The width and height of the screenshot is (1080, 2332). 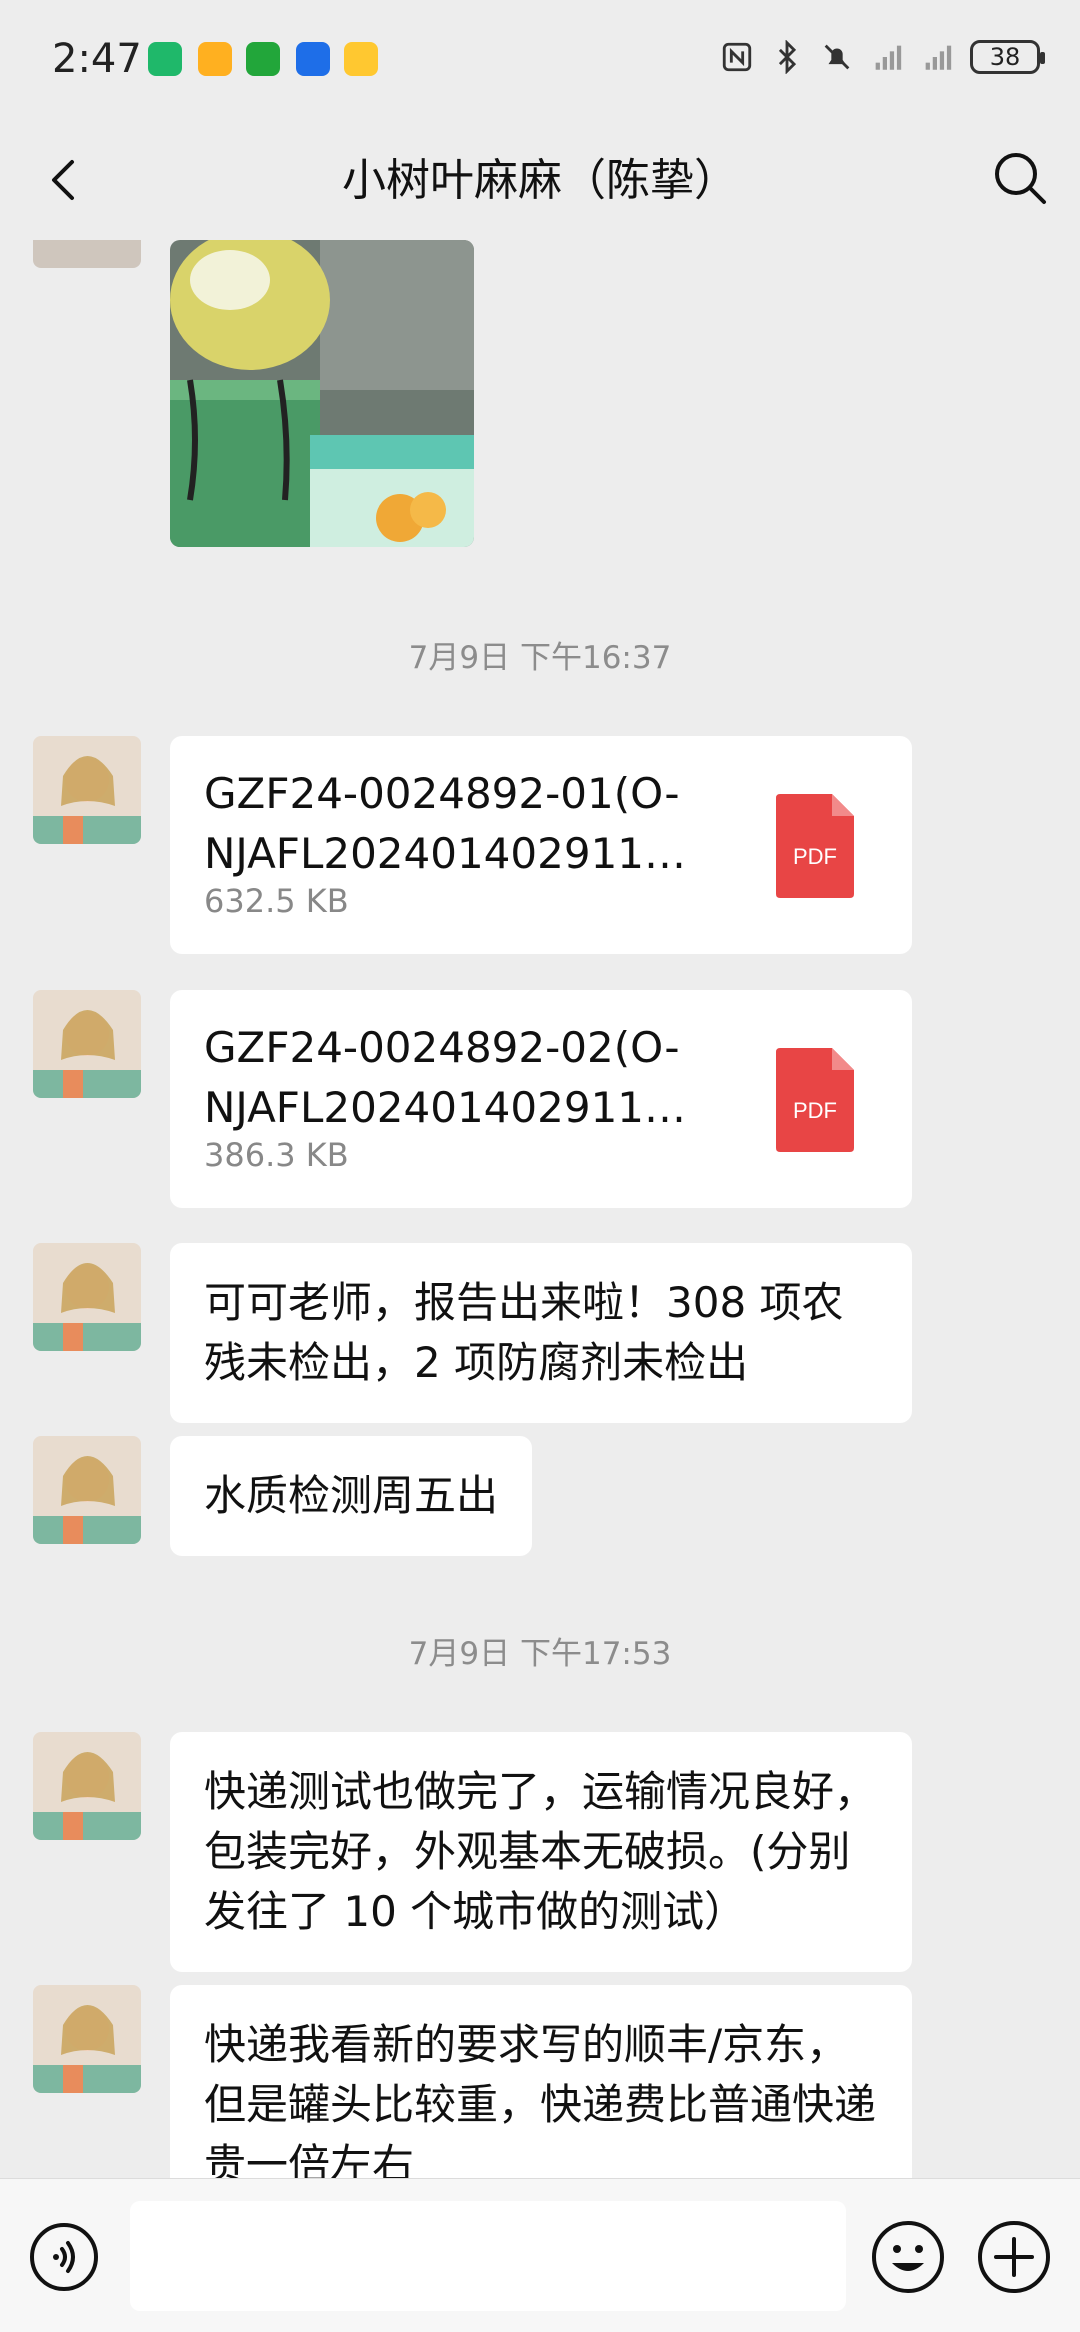 I want to click on search-icon, so click(x=1020, y=178).